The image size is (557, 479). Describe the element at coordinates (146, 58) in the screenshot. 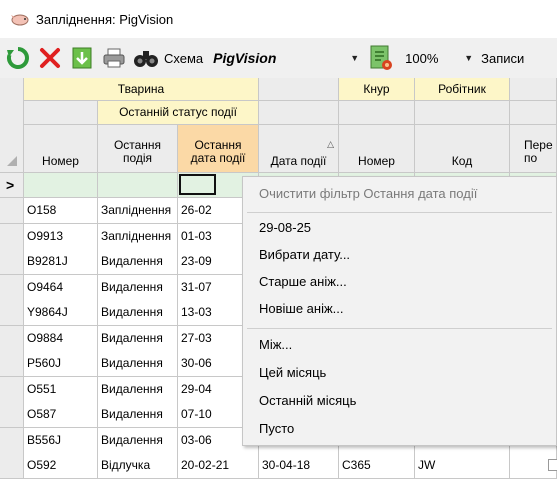

I see `binoculars-icon` at that location.